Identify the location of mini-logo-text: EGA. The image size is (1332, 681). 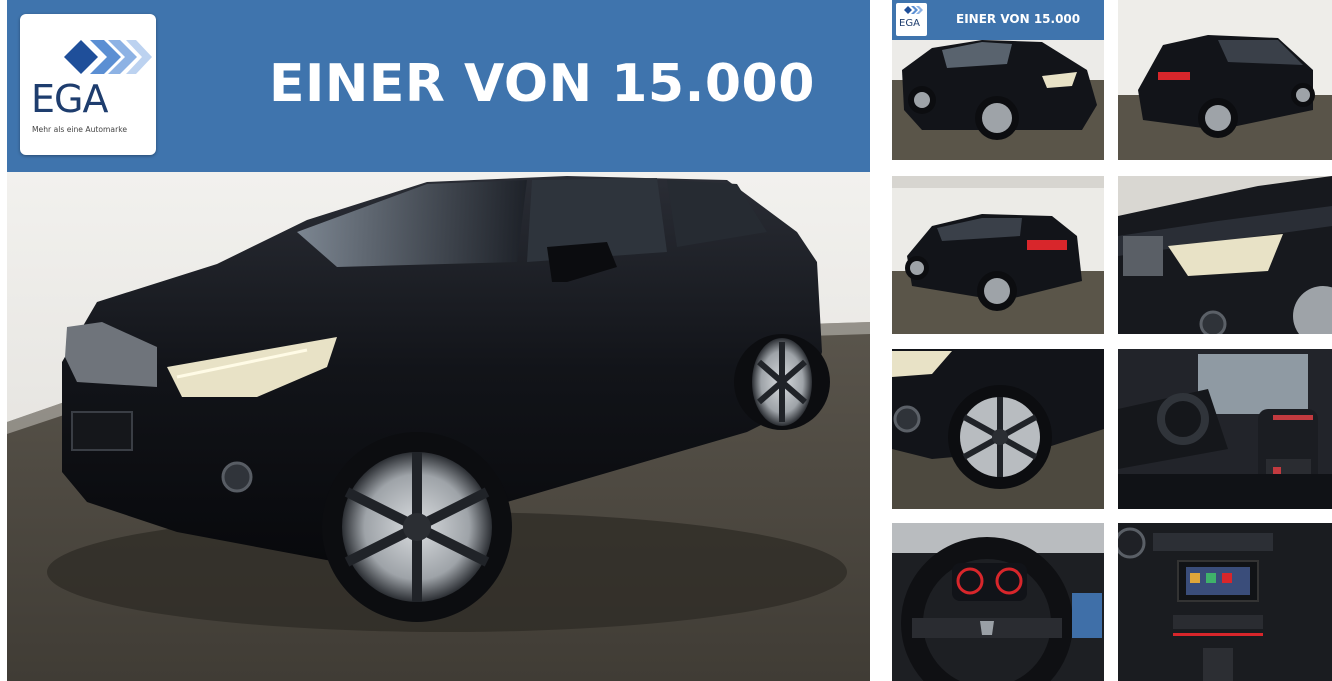
(909, 23).